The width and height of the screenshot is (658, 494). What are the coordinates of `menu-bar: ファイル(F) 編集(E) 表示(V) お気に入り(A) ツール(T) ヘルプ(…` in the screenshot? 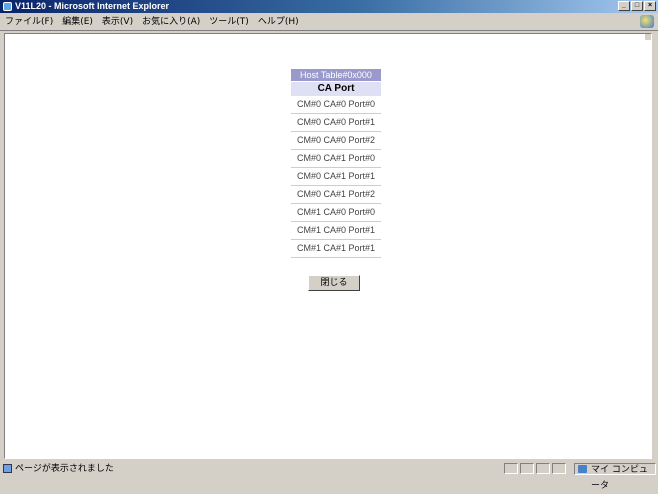 It's located at (329, 22).